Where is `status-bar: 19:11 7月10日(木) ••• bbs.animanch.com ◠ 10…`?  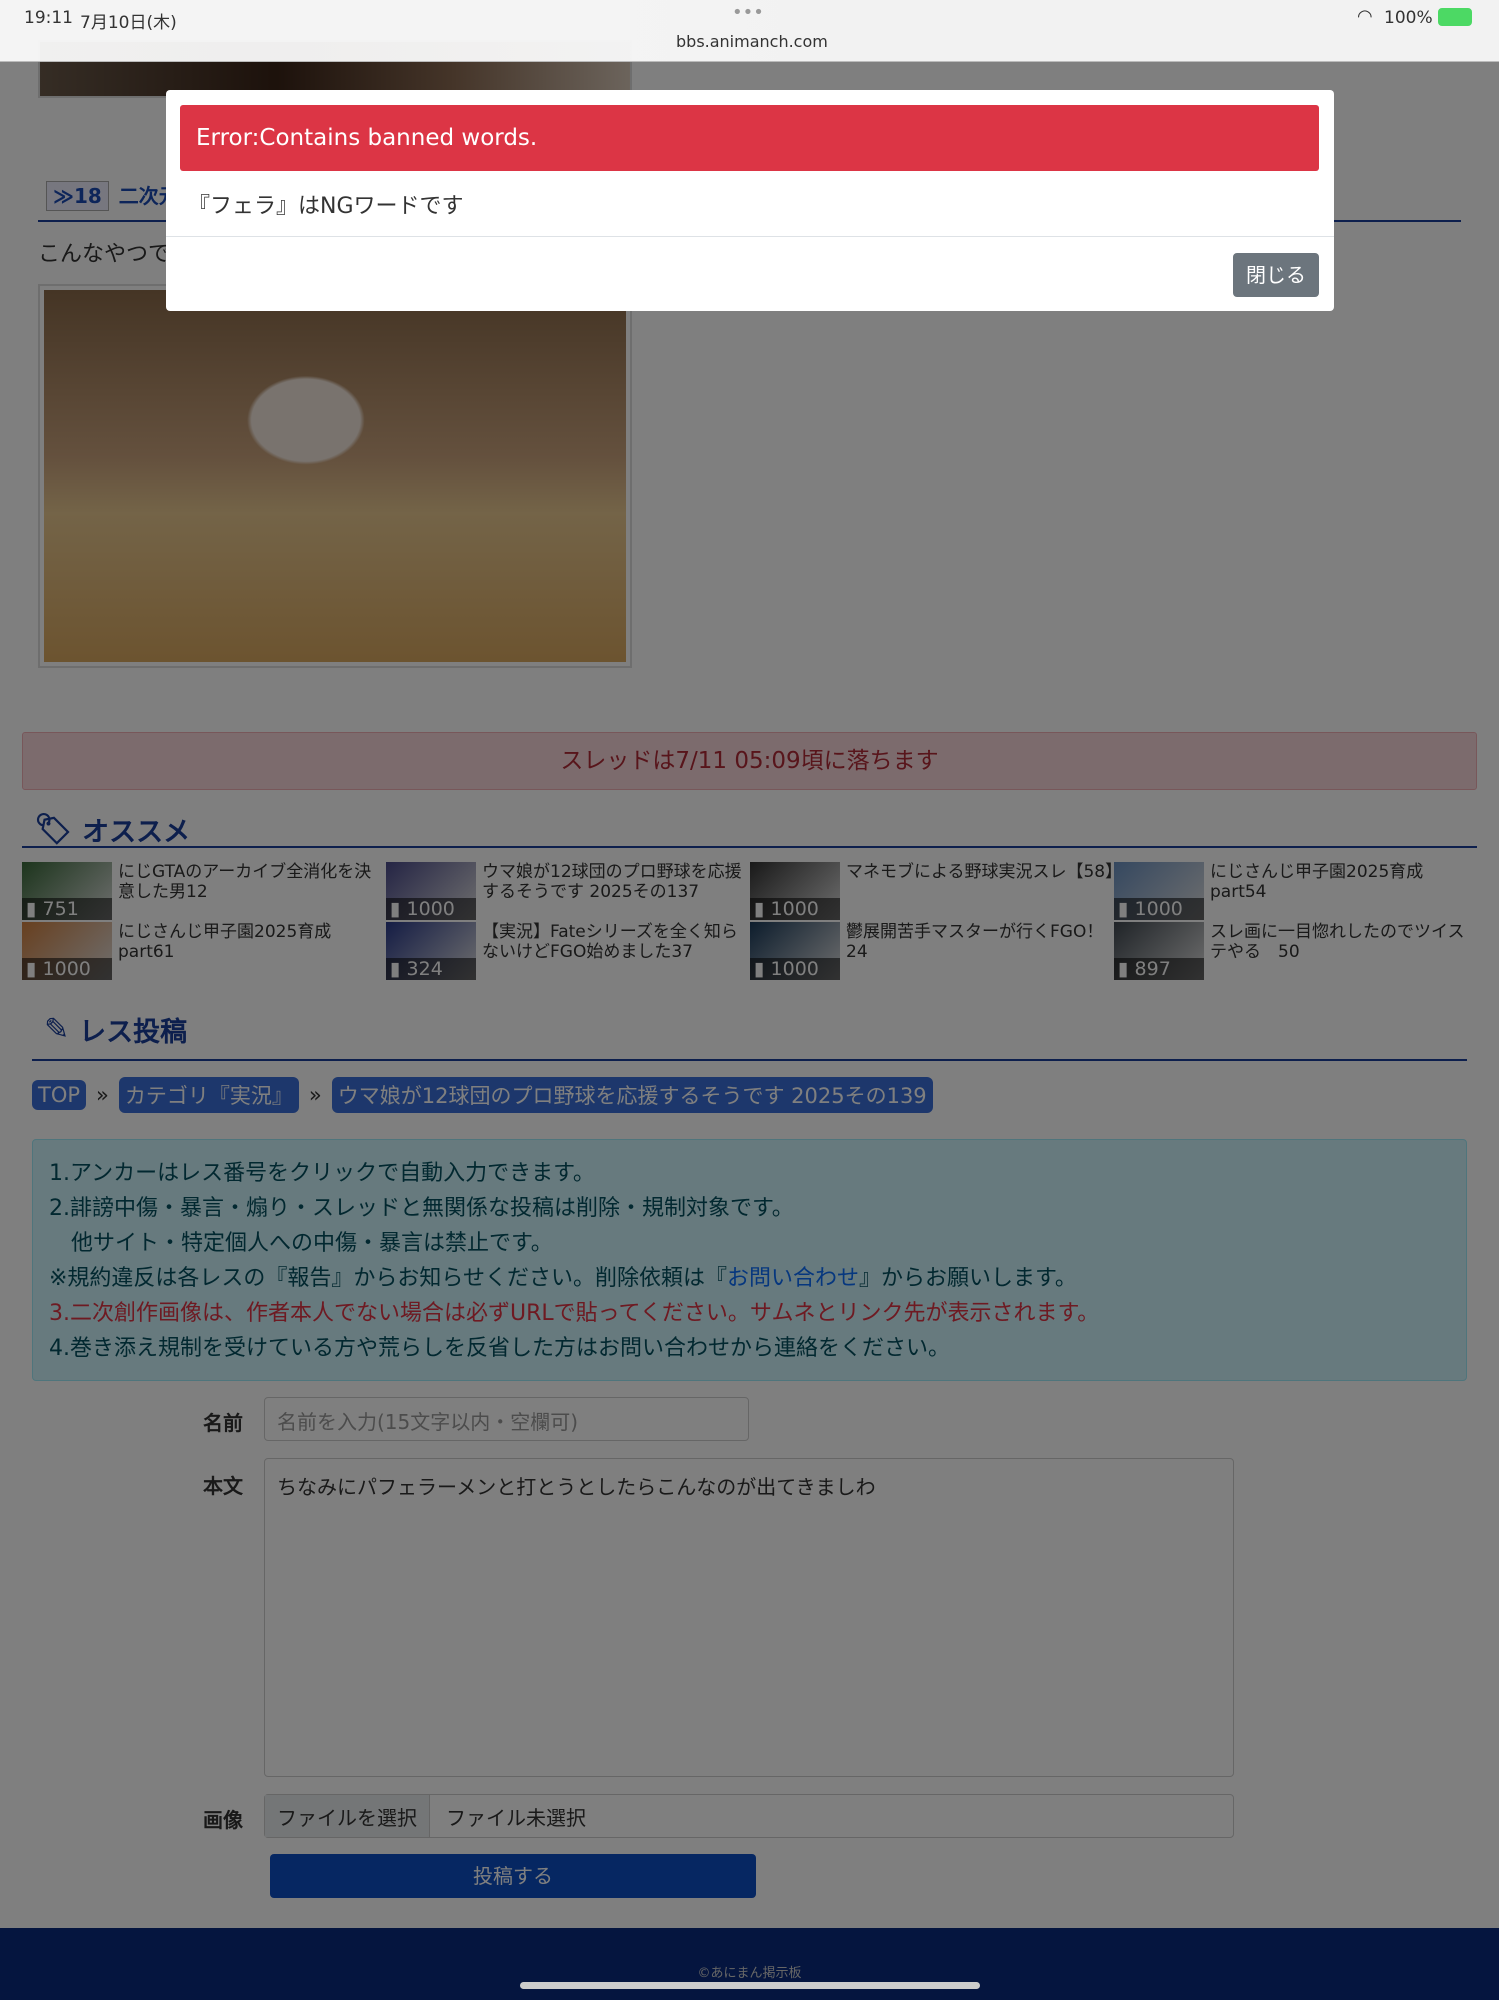 status-bar: 19:11 7月10日(木) ••• bbs.animanch.com ◠ 10… is located at coordinates (749, 31).